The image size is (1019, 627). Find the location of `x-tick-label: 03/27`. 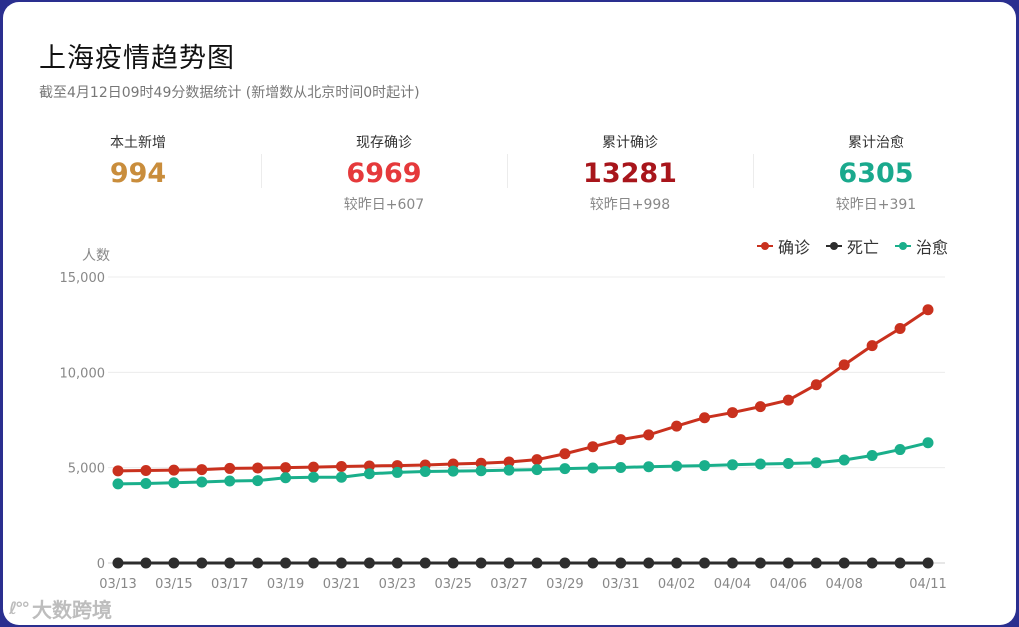

x-tick-label: 03/27 is located at coordinates (508, 584).